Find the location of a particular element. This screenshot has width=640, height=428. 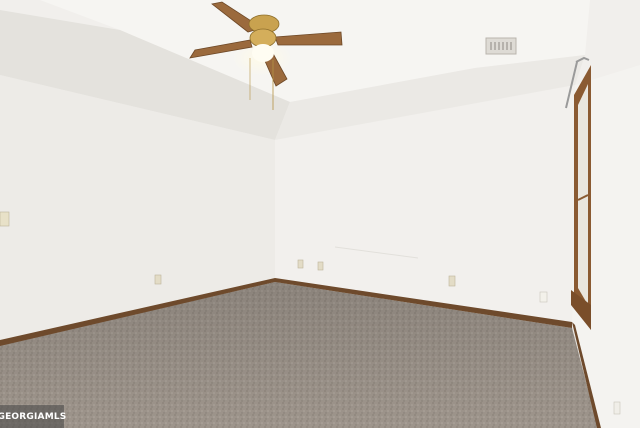

light-switch is located at coordinates (5, 219).